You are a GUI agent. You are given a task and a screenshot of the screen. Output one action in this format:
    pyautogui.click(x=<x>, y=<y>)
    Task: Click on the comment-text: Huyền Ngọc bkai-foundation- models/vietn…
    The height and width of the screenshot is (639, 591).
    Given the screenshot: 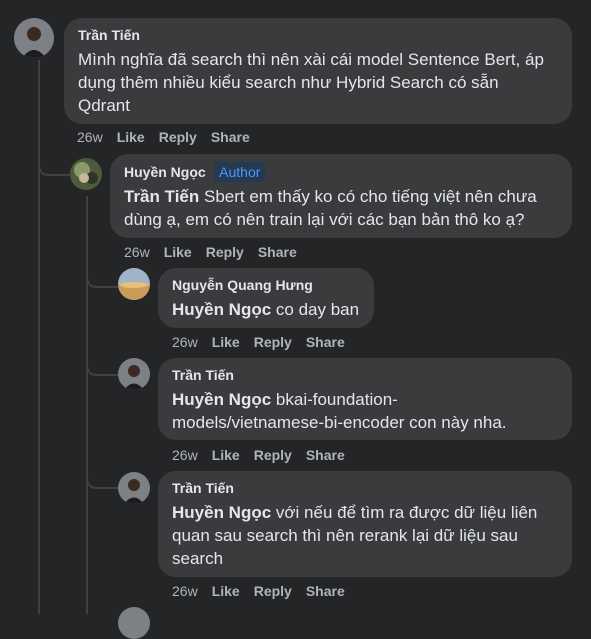 What is the action you would take?
    pyautogui.click(x=339, y=411)
    